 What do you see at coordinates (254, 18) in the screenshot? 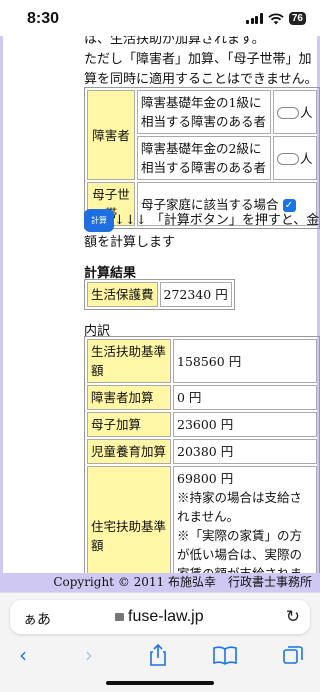
I see `signal-icon` at bounding box center [254, 18].